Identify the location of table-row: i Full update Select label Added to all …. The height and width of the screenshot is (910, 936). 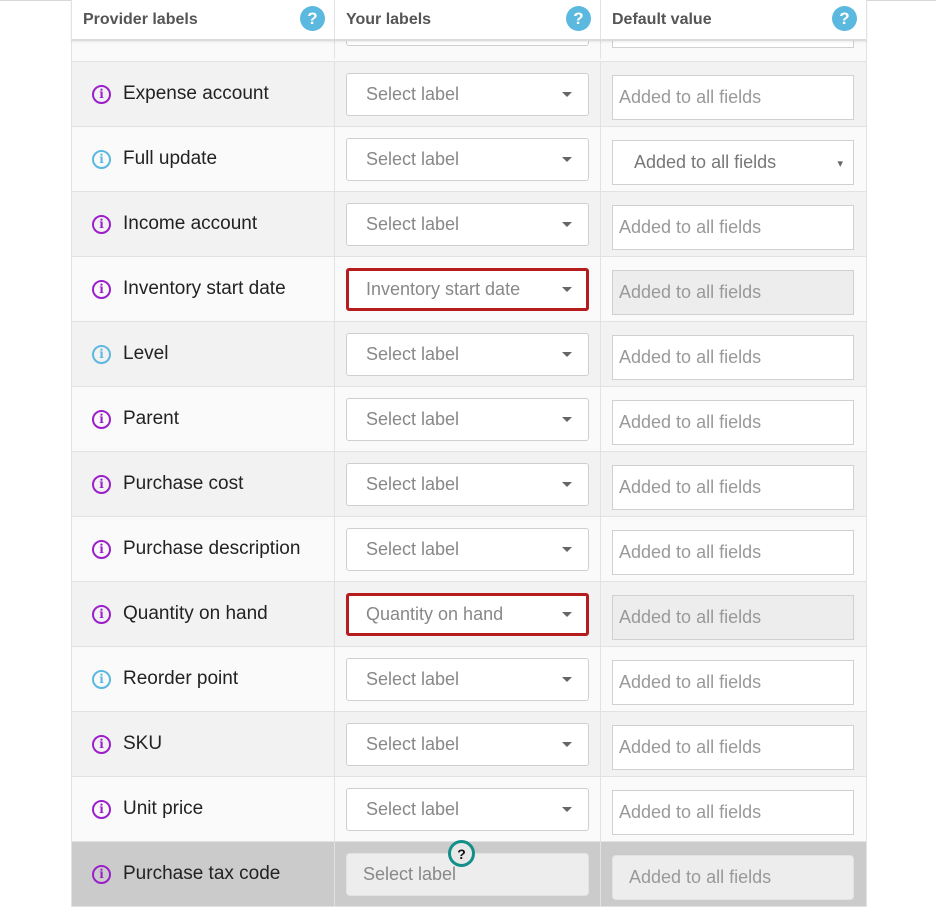
(469, 159).